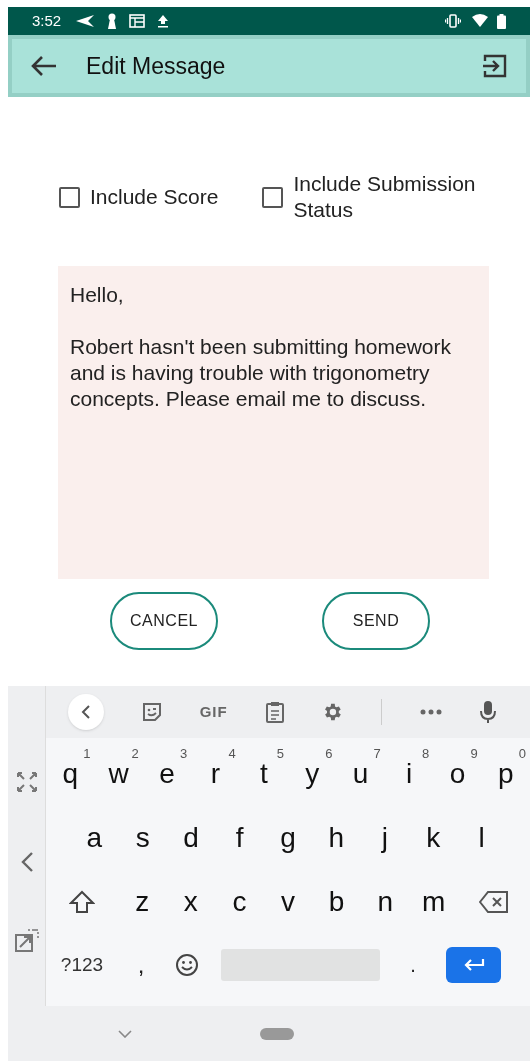  Describe the element at coordinates (336, 838) in the screenshot. I see `key: h` at that location.